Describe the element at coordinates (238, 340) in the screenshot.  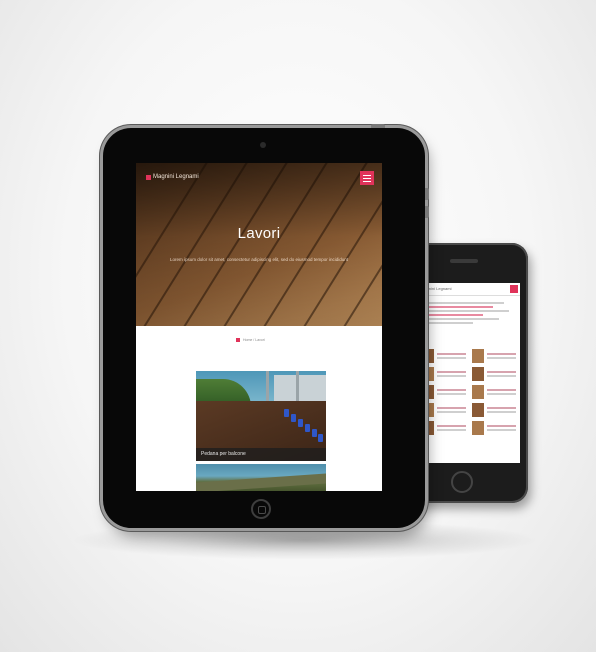
I see `home-icon` at that location.